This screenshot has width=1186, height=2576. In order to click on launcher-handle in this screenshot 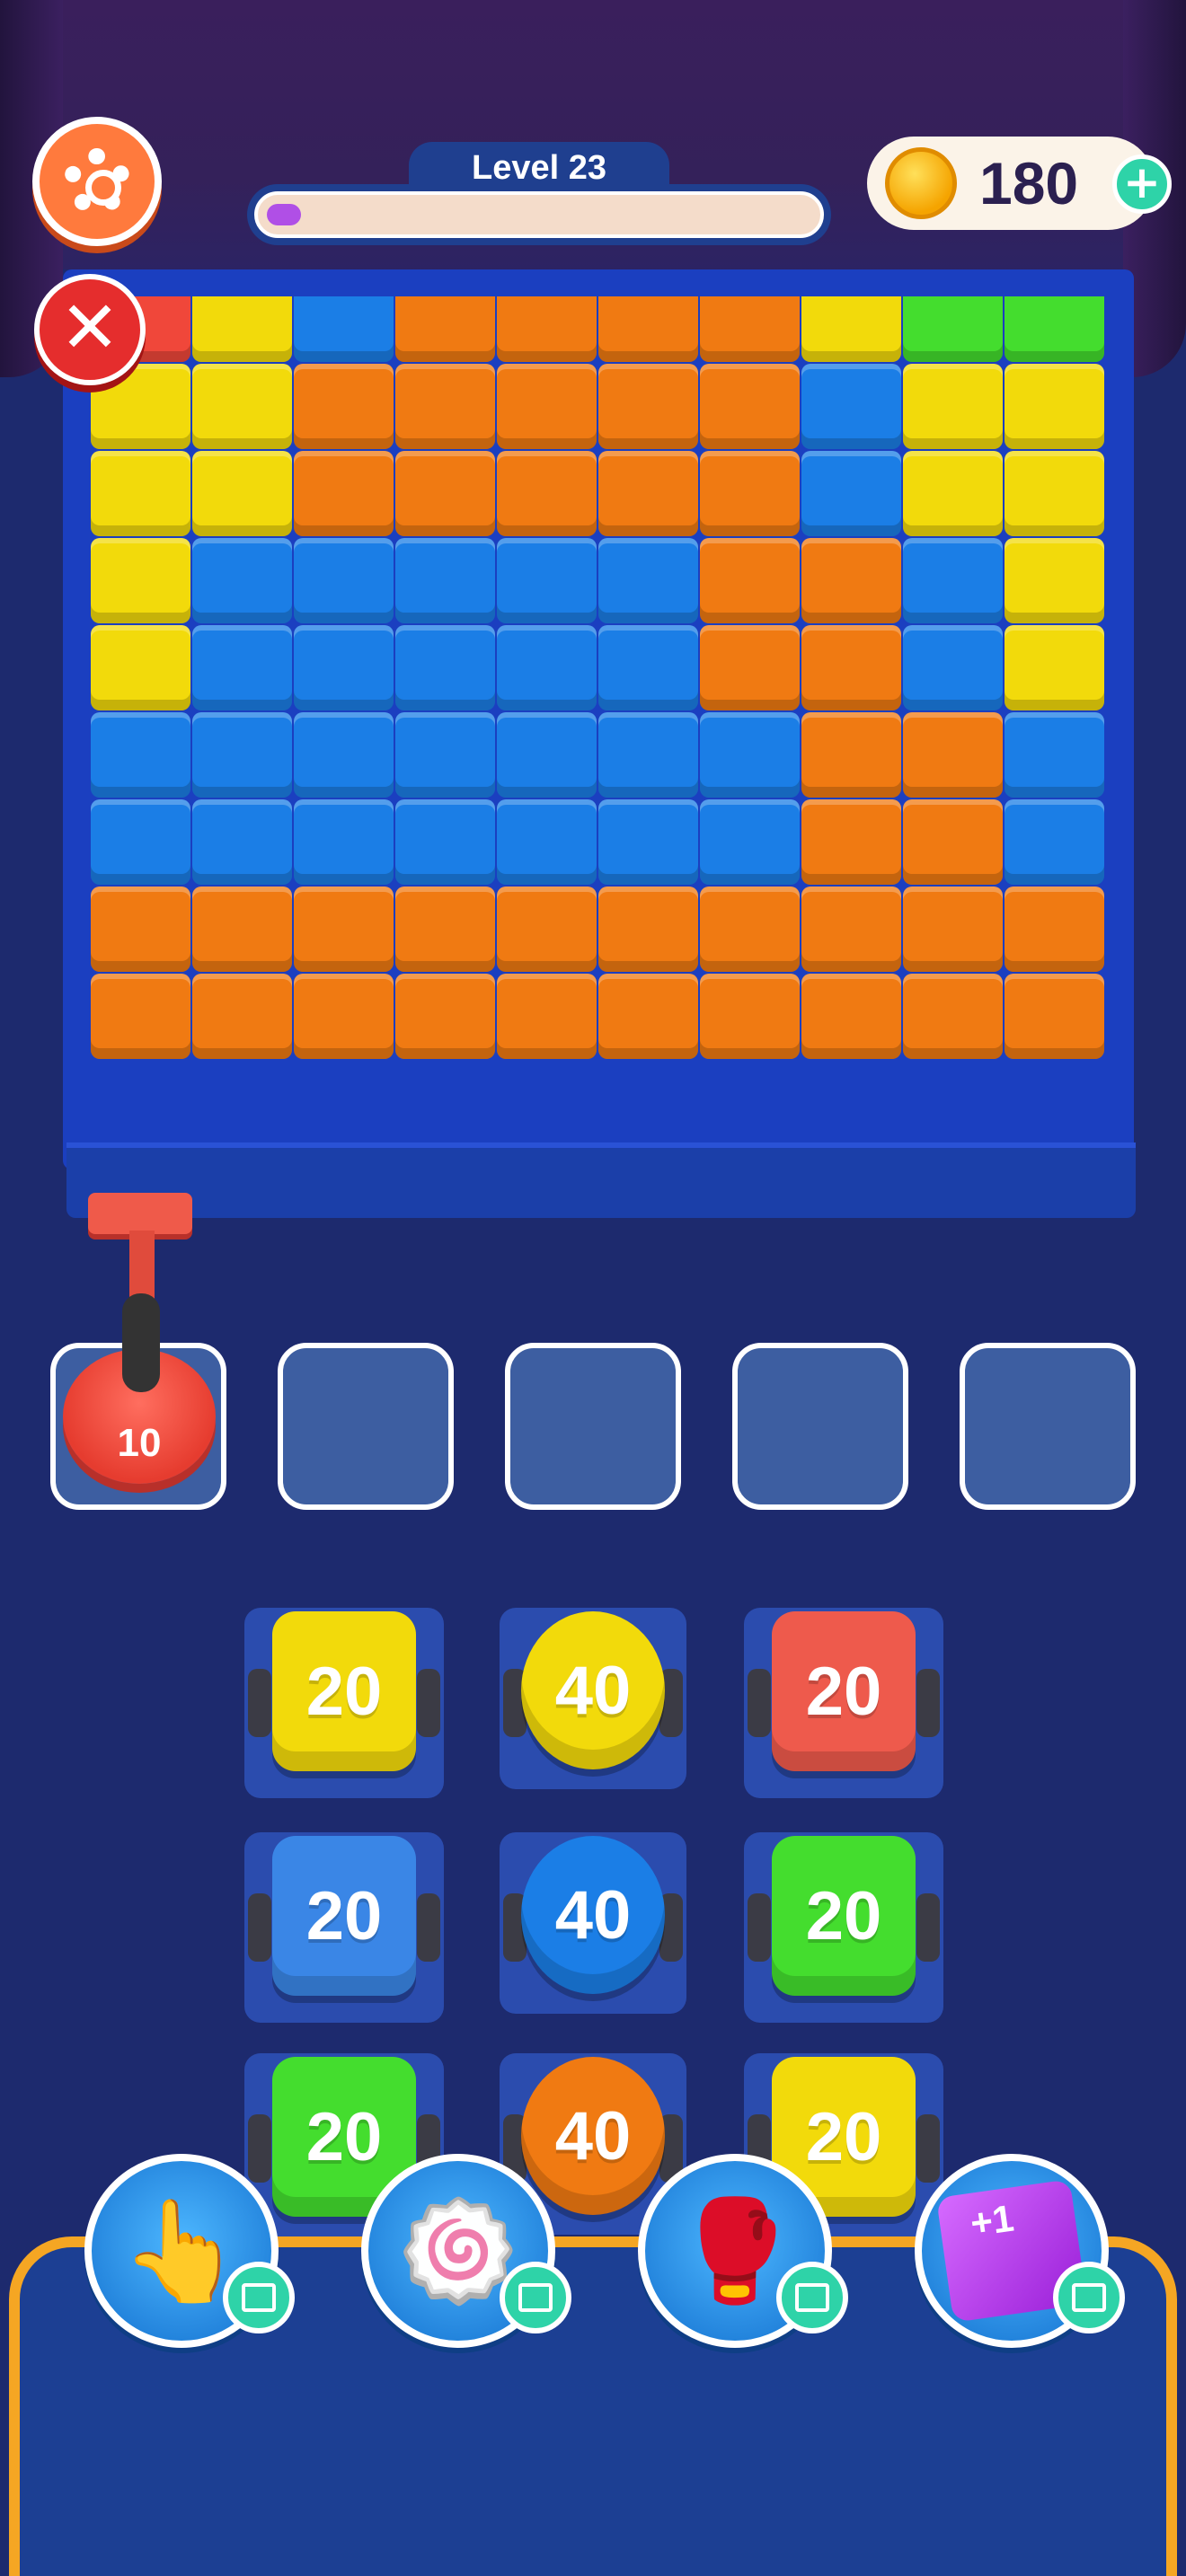, I will do `click(140, 1213)`.